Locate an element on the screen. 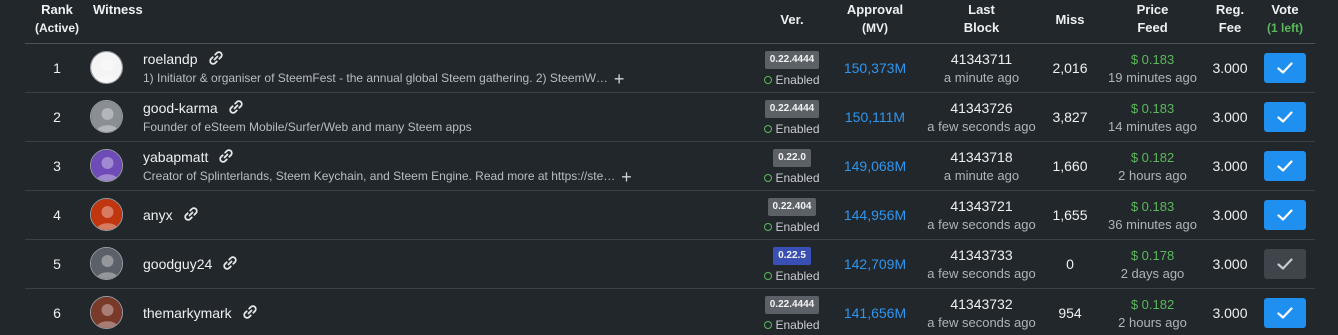 This screenshot has width=1338, height=335. block-number: 41343711 is located at coordinates (981, 59).